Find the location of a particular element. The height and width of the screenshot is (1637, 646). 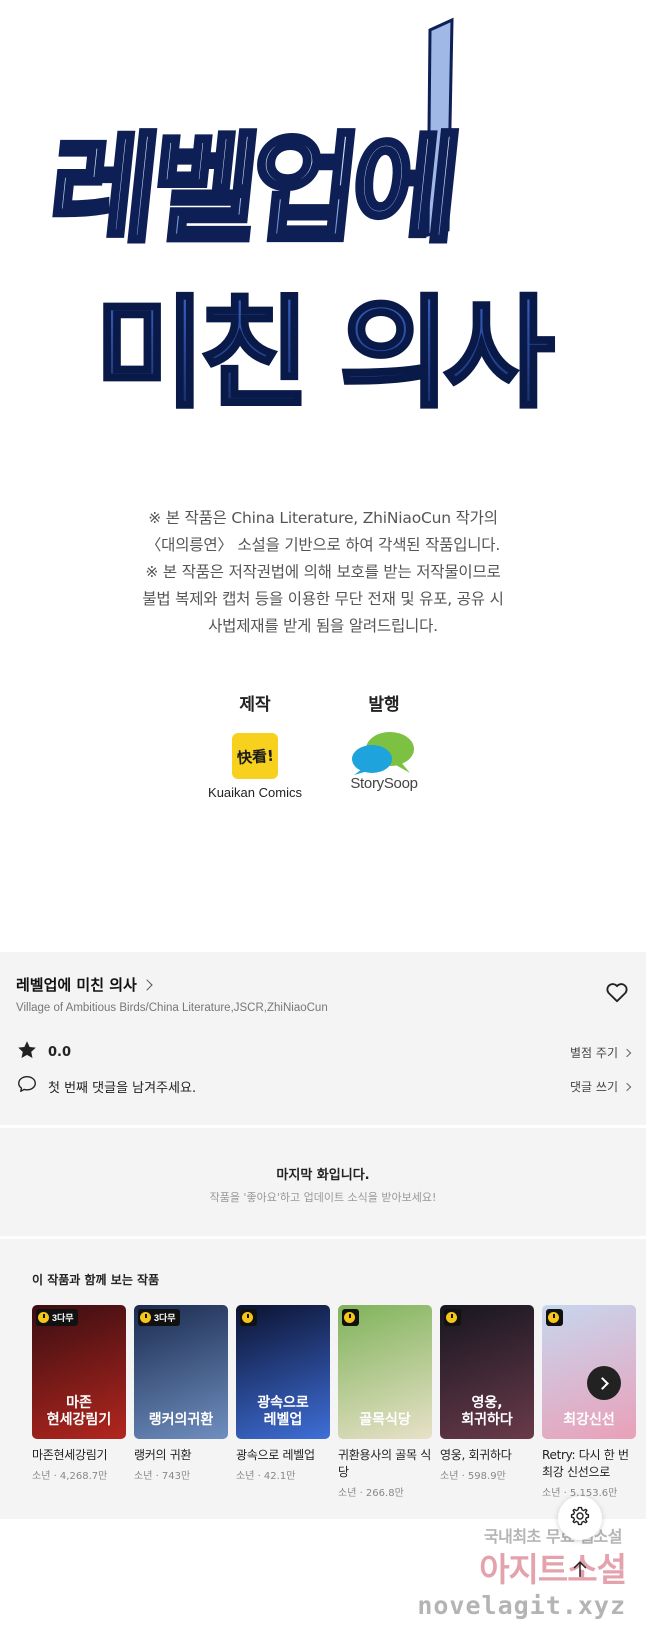

production-credit: 제작 快看! Kuaikan Comics is located at coordinates (255, 745).